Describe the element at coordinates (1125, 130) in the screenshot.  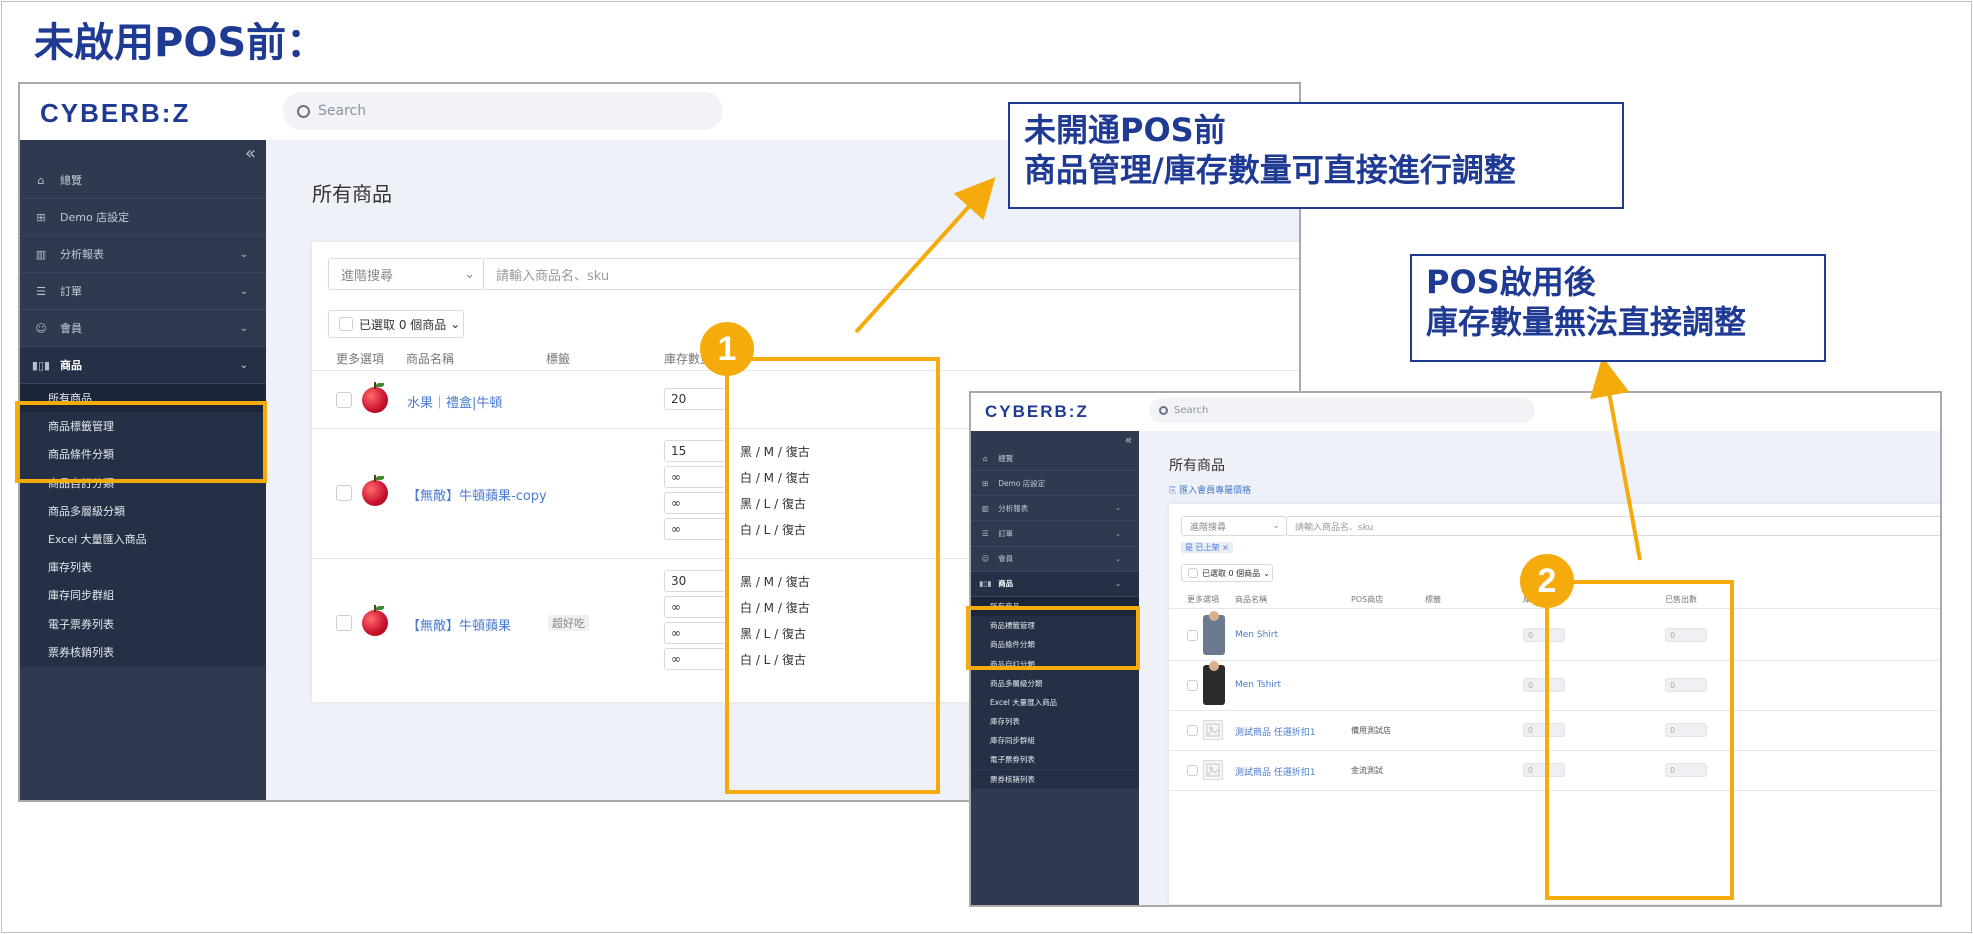
I see `callout-before-line1: 未開通POS前` at that location.